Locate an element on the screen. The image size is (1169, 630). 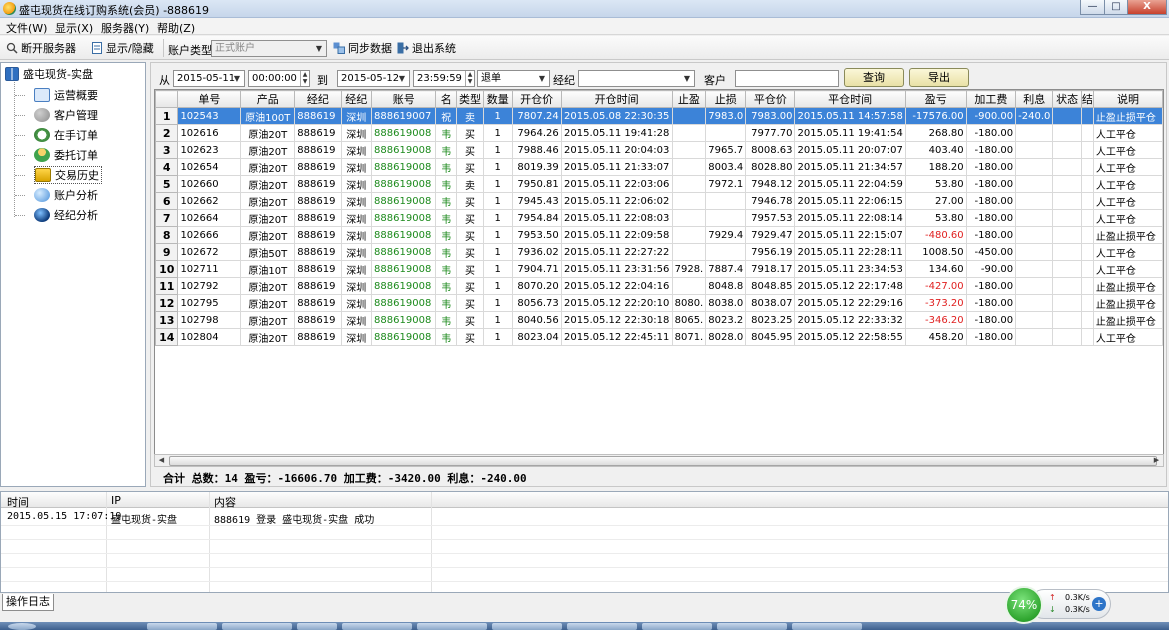
menu-file: 文件(W) is located at coordinates (26, 28).